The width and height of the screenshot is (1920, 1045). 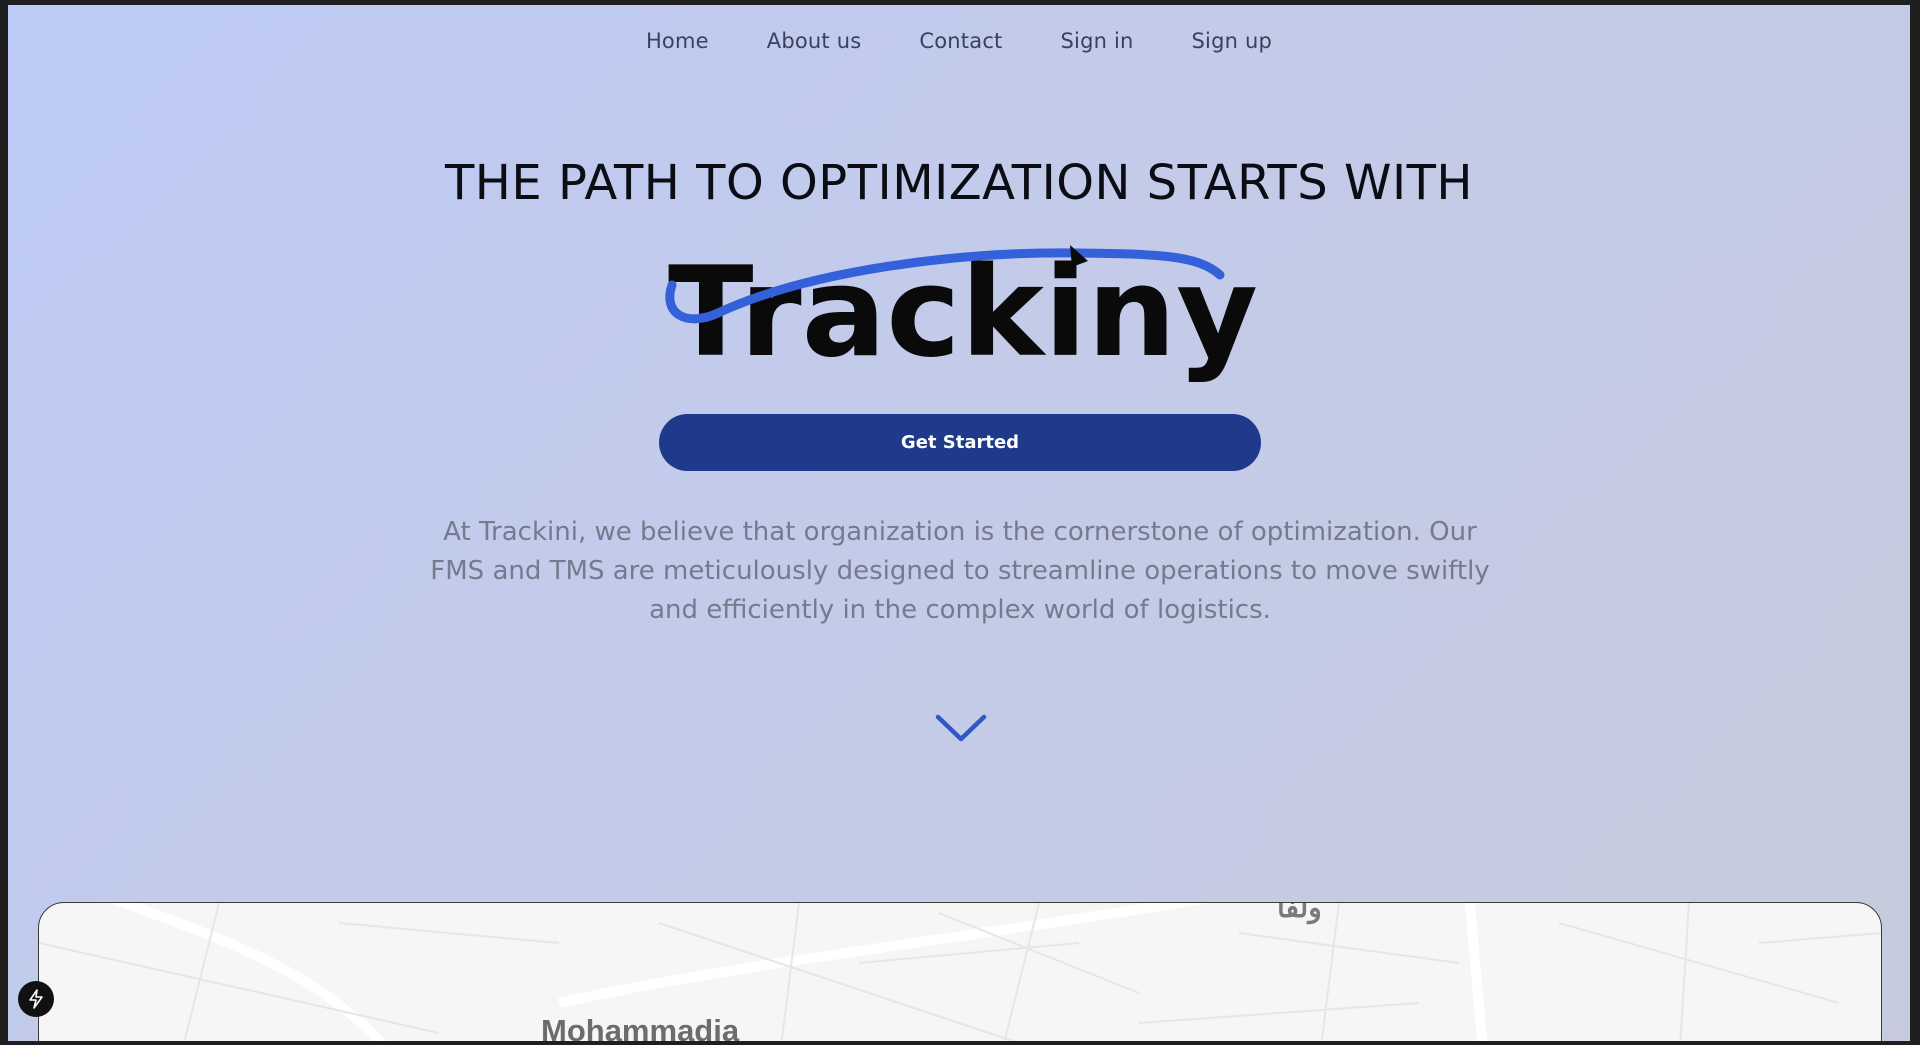 What do you see at coordinates (36, 999) in the screenshot?
I see `bolt-icon` at bounding box center [36, 999].